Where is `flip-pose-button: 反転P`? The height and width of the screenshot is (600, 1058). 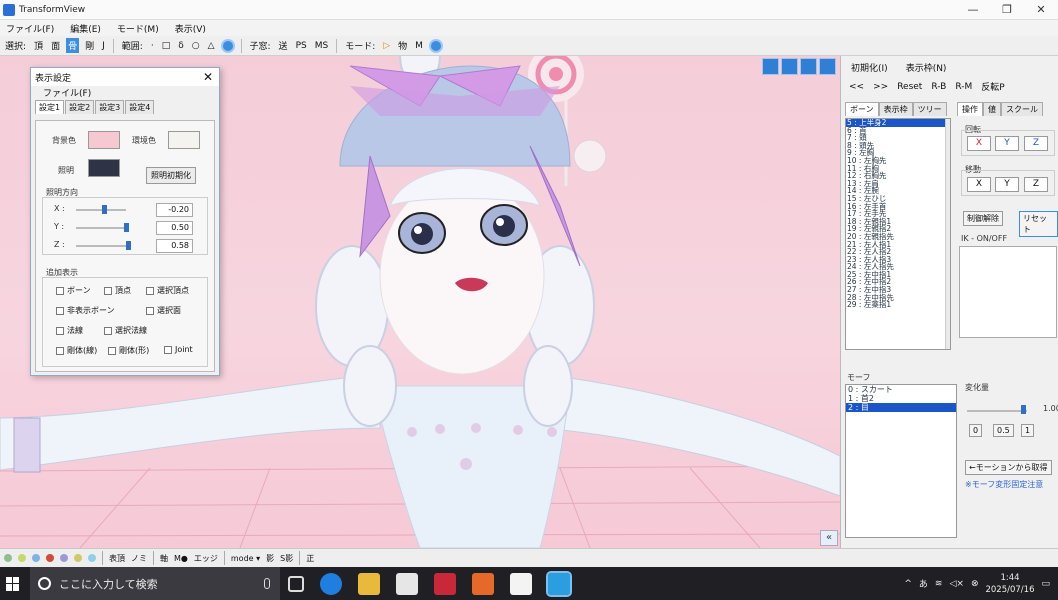
flip-pose-button: 反転P is located at coordinates (992, 86).